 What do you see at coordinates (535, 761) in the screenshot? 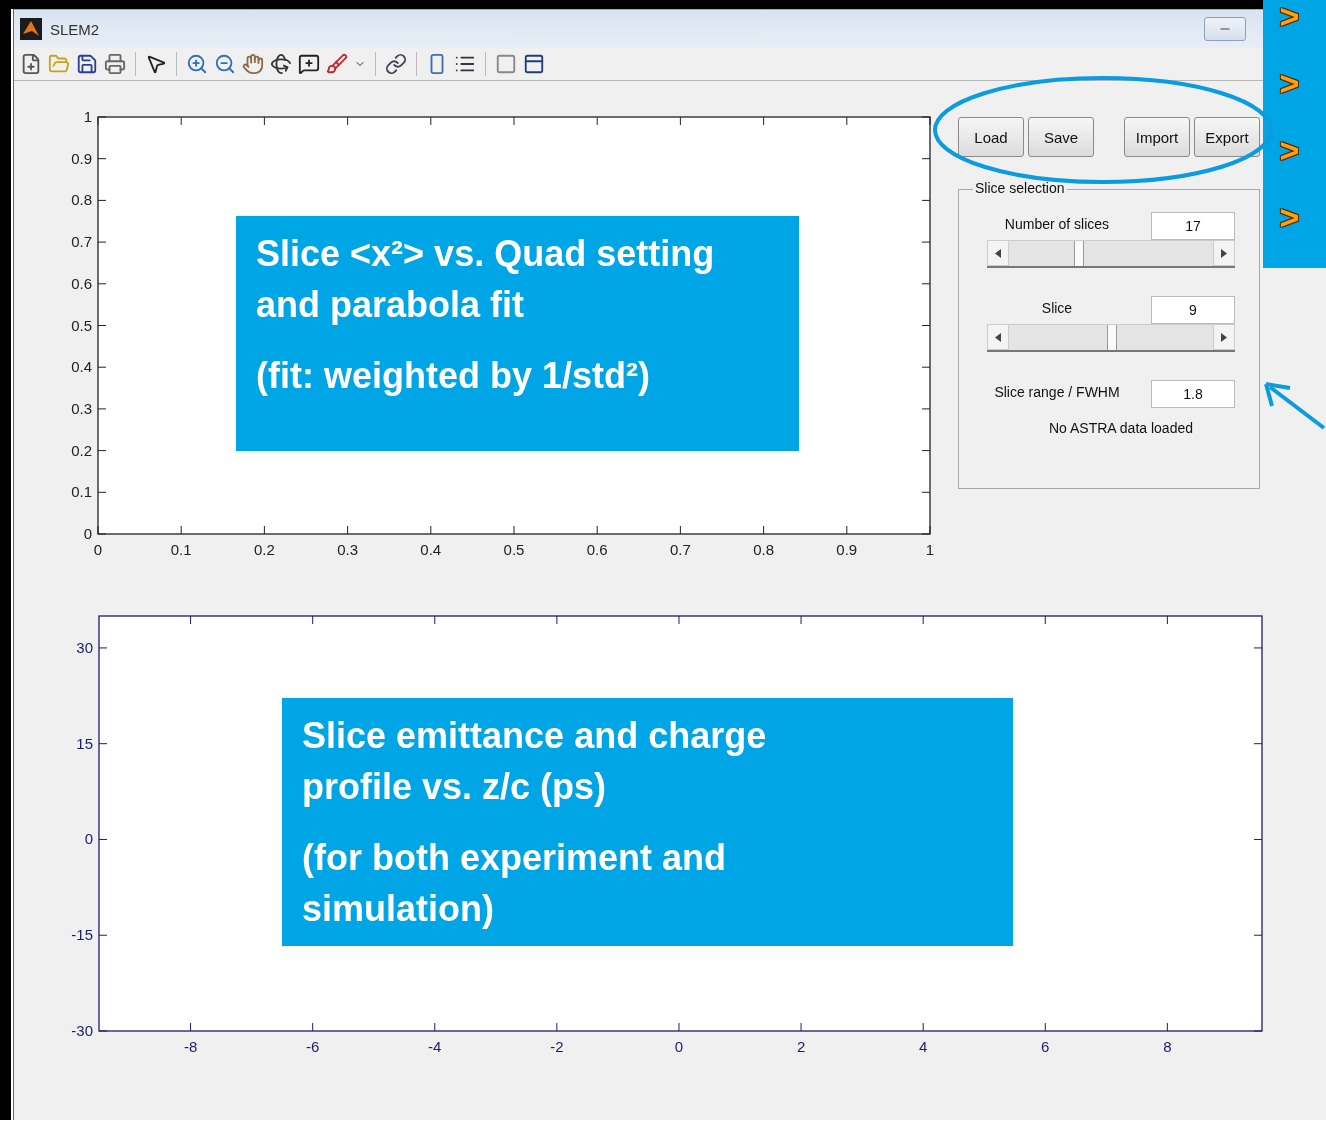
I see `annotation-text: Slice emittance and charge profile vs. z/c (ps)` at bounding box center [535, 761].